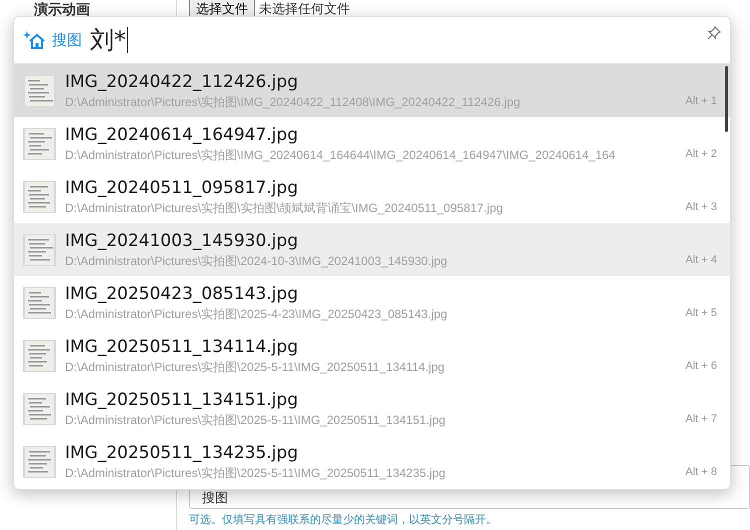  Describe the element at coordinates (701, 101) in the screenshot. I see `shortcut-hint: Alt + 1` at that location.